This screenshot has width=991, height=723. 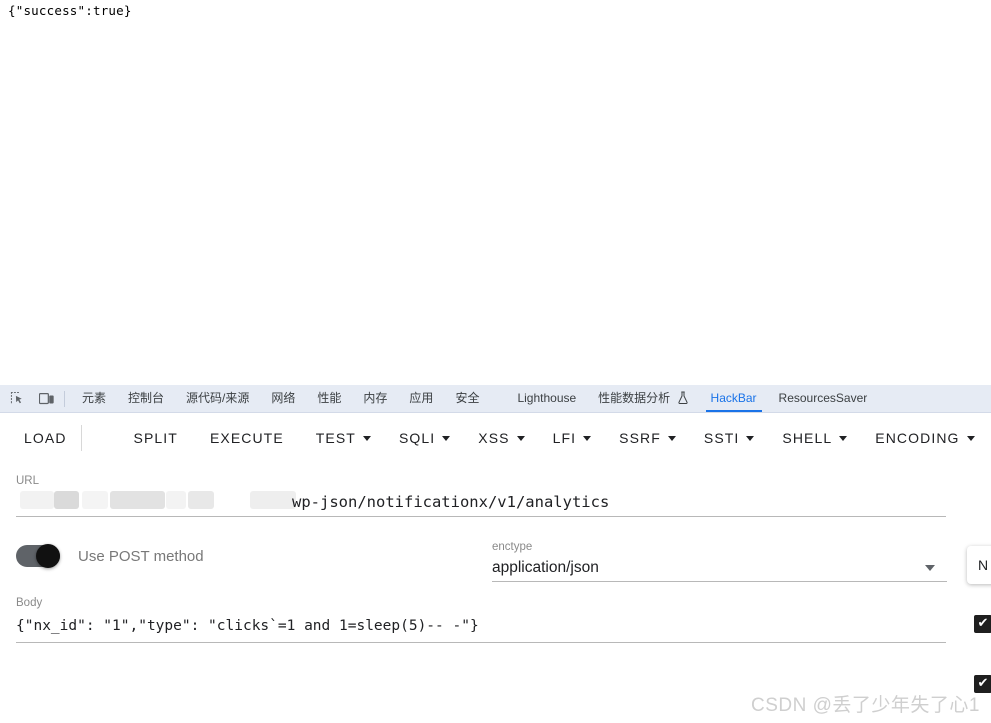 What do you see at coordinates (17, 399) in the screenshot?
I see `inspect-element-icon` at bounding box center [17, 399].